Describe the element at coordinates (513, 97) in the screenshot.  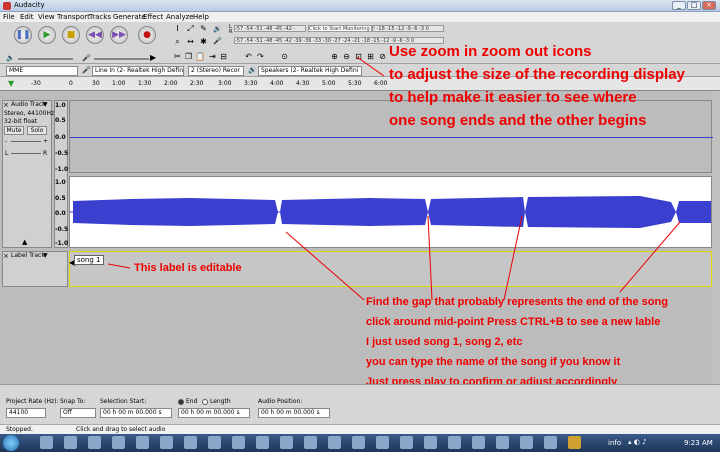
I see `annotation-zoom-line3: to help make it easier to see where` at that location.